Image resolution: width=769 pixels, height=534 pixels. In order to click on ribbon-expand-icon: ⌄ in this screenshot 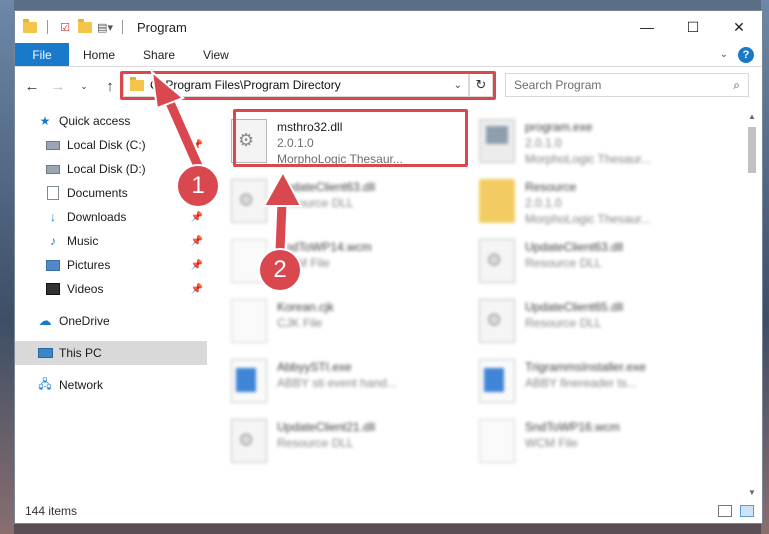, I will do `click(724, 54)`.